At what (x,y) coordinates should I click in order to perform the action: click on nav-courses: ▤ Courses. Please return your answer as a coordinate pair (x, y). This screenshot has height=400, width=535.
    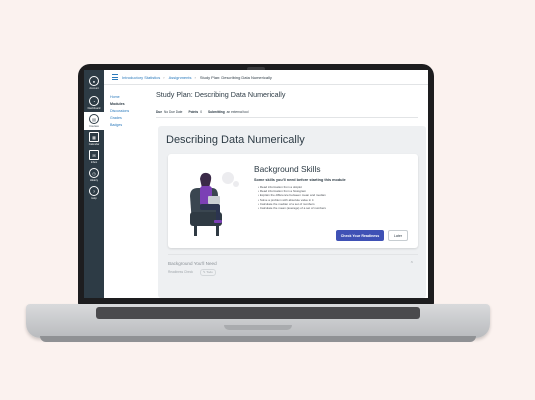
    Looking at the image, I should click on (94, 121).